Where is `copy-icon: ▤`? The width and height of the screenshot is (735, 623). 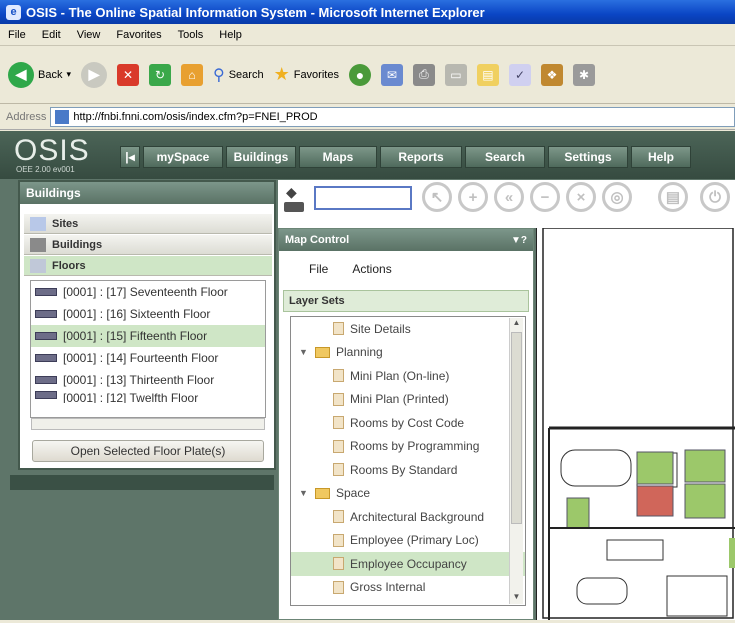 copy-icon: ▤ is located at coordinates (673, 197).